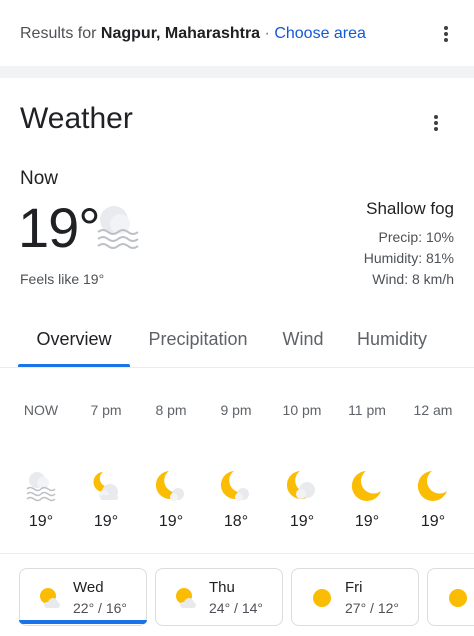 The width and height of the screenshot is (474, 636). What do you see at coordinates (436, 123) in the screenshot?
I see `weather-more-options-icon` at bounding box center [436, 123].